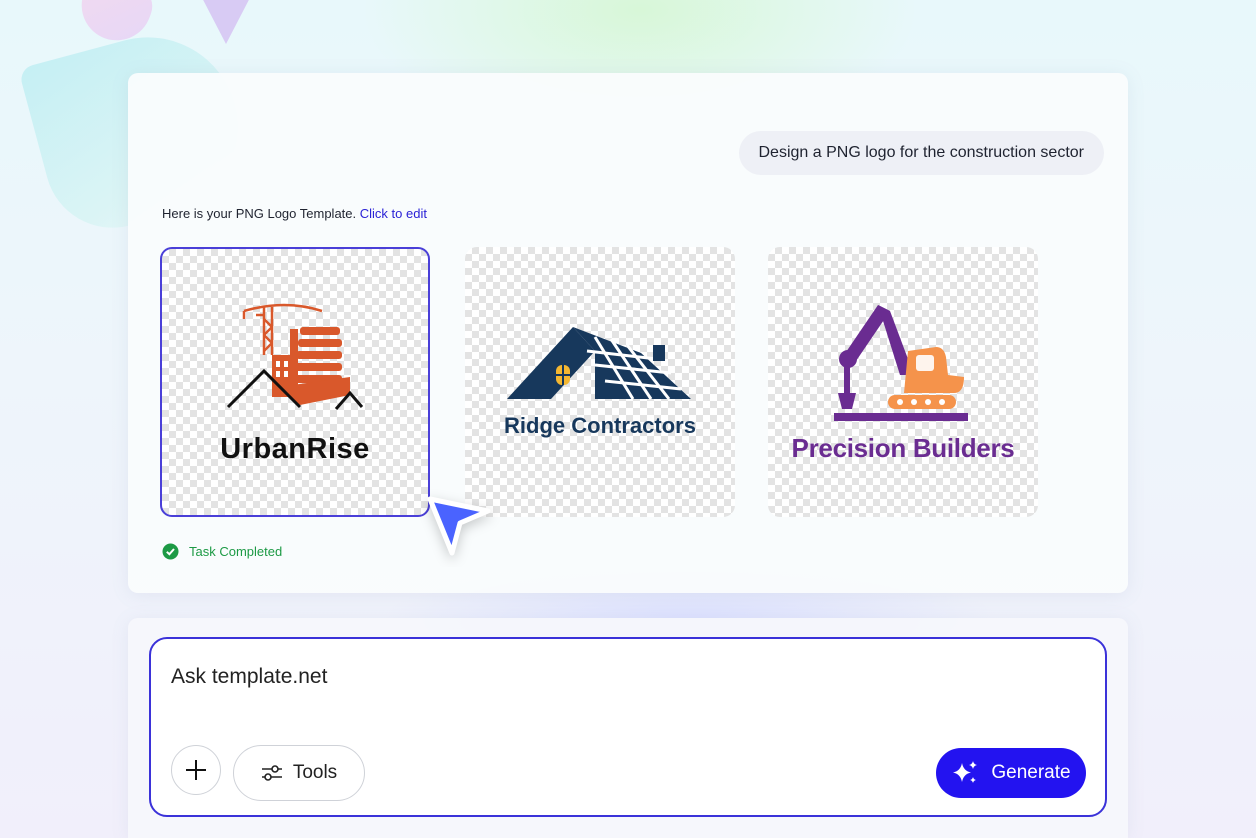 The height and width of the screenshot is (838, 1256). Describe the element at coordinates (295, 356) in the screenshot. I see `urbanrise-logo-mark` at that location.